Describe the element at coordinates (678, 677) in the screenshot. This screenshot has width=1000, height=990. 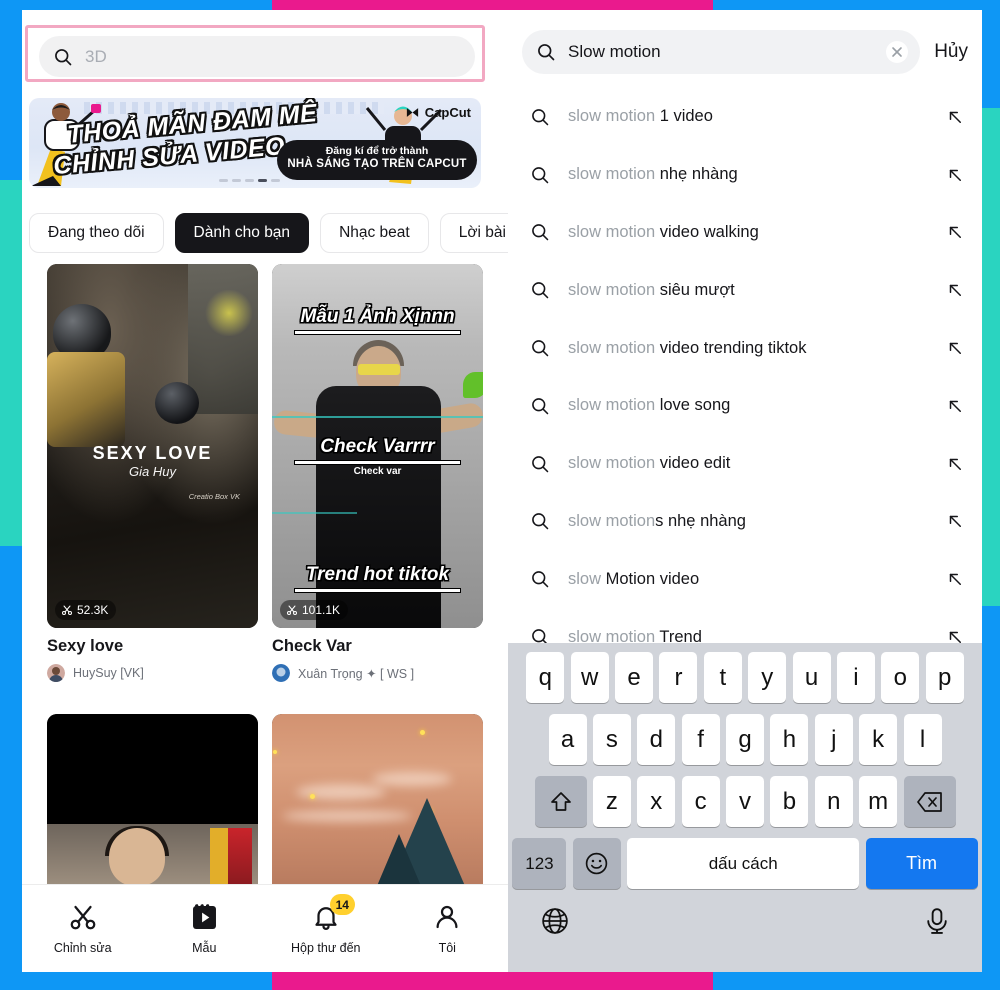
I see `key-r: r` at that location.